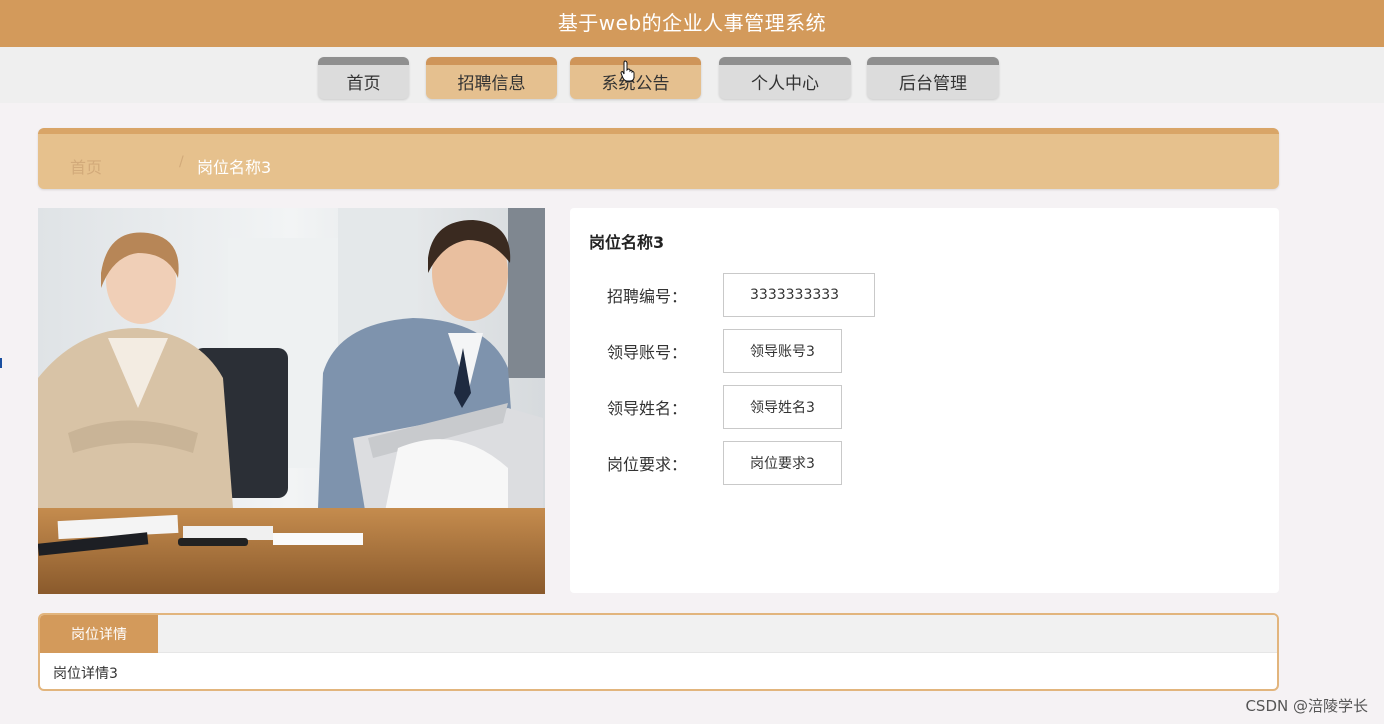  What do you see at coordinates (363, 83) in the screenshot?
I see `nav-home-label: 首页` at bounding box center [363, 83].